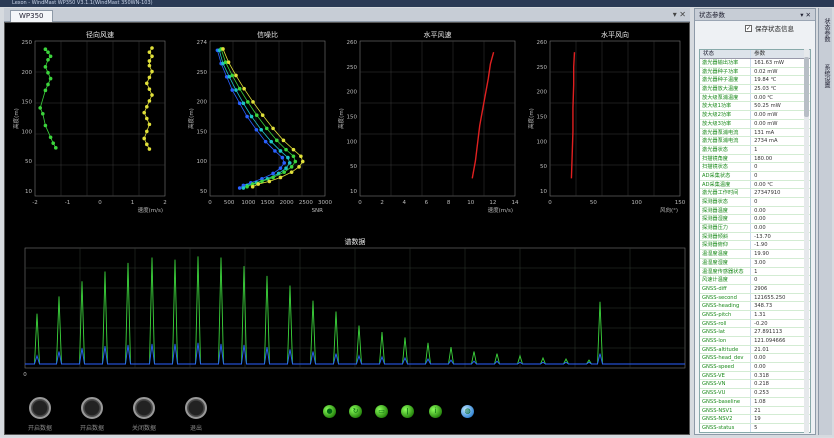  I want to click on ring-button-open, so click(92, 408).